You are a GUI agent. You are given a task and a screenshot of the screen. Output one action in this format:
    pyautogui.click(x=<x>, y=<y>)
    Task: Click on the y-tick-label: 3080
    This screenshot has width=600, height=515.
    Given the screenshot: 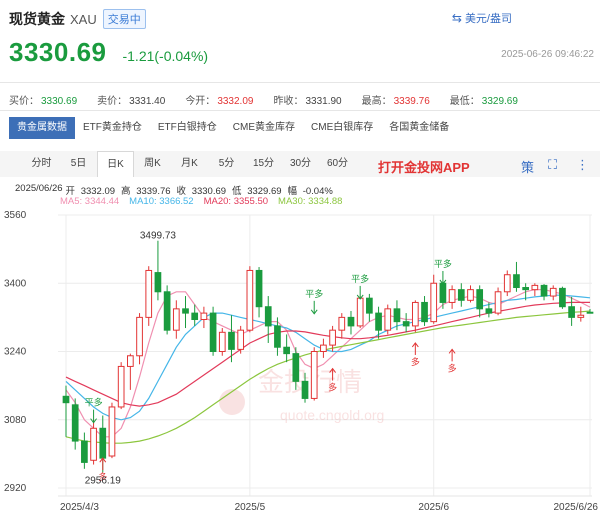 What is the action you would take?
    pyautogui.click(x=15, y=420)
    